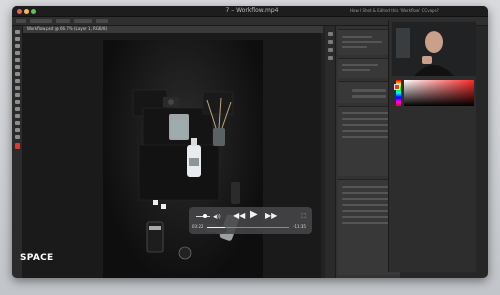 This screenshot has height=295, width=500. What do you see at coordinates (17, 74) in the screenshot?
I see `healing-tool-icon` at bounding box center [17, 74].